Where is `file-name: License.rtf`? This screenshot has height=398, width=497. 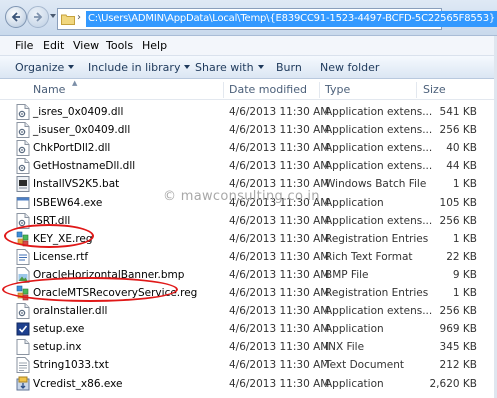 file-name: License.rtf is located at coordinates (61, 256).